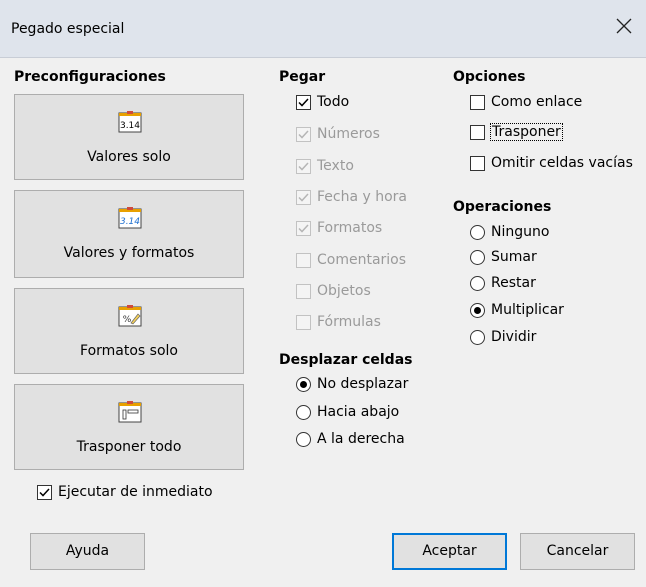  Describe the element at coordinates (135, 492) in the screenshot. I see `run-immediately-label: Ejecutar de inmediato` at that location.